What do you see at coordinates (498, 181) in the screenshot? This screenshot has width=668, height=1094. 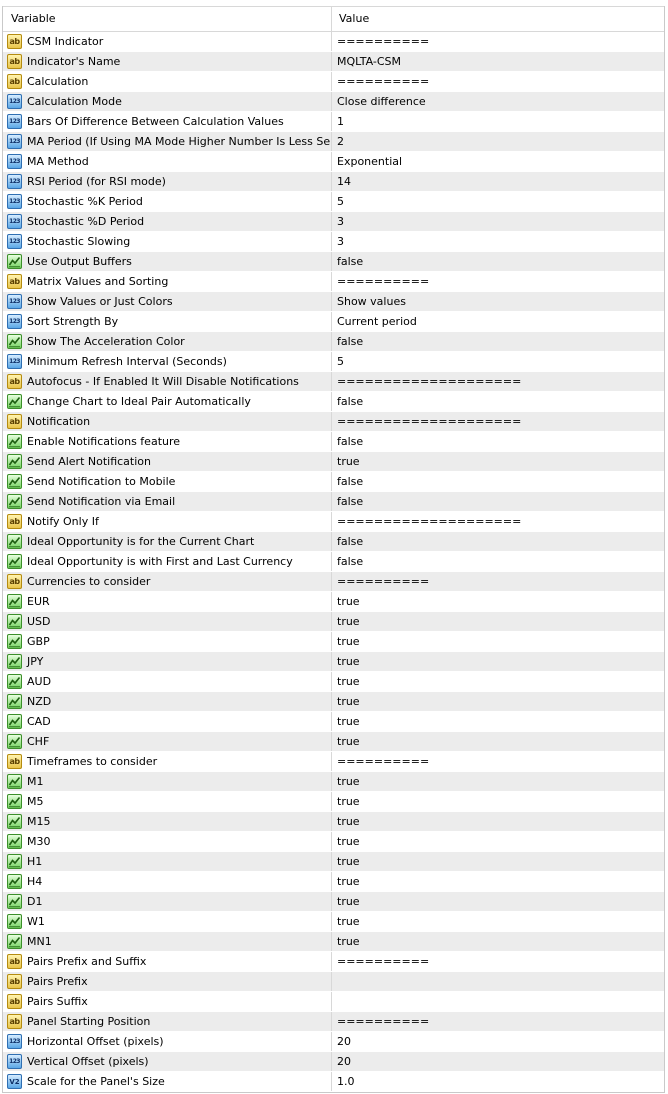 I see `value-cell: 14` at bounding box center [498, 181].